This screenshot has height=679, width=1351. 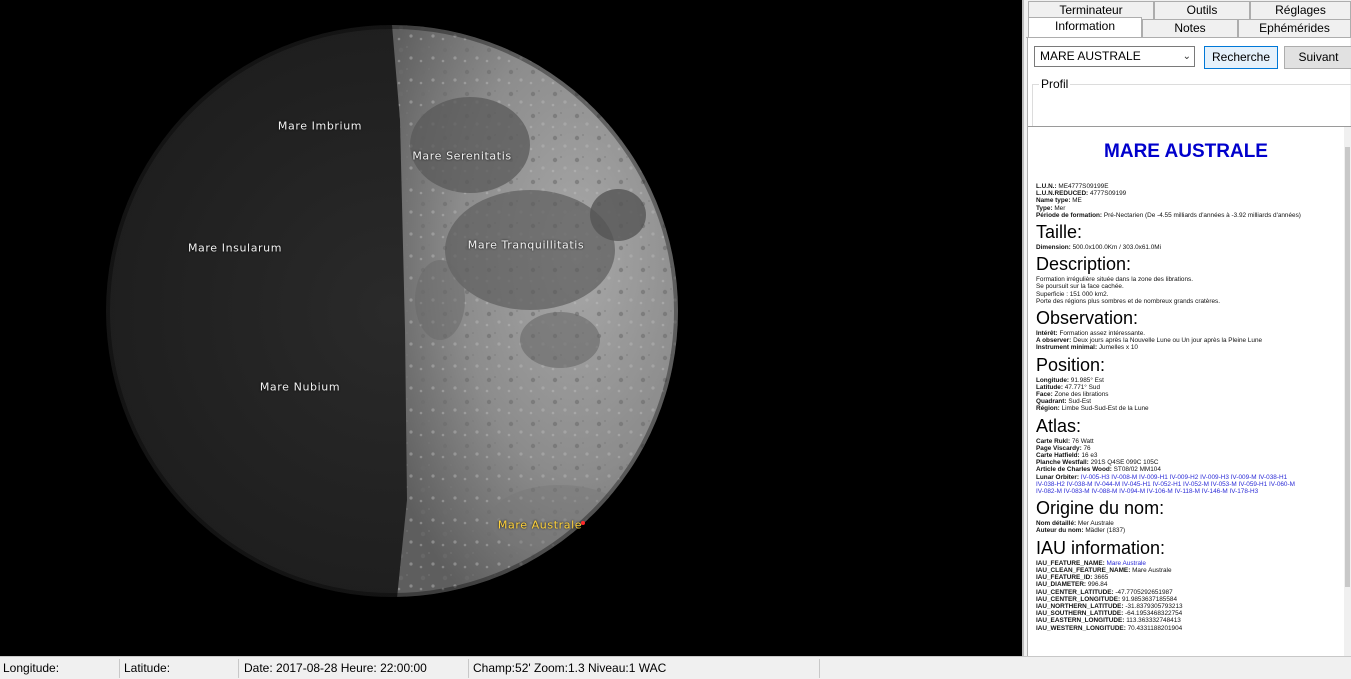 What do you see at coordinates (180, 668) in the screenshot?
I see `status-latitude: Latitude:` at bounding box center [180, 668].